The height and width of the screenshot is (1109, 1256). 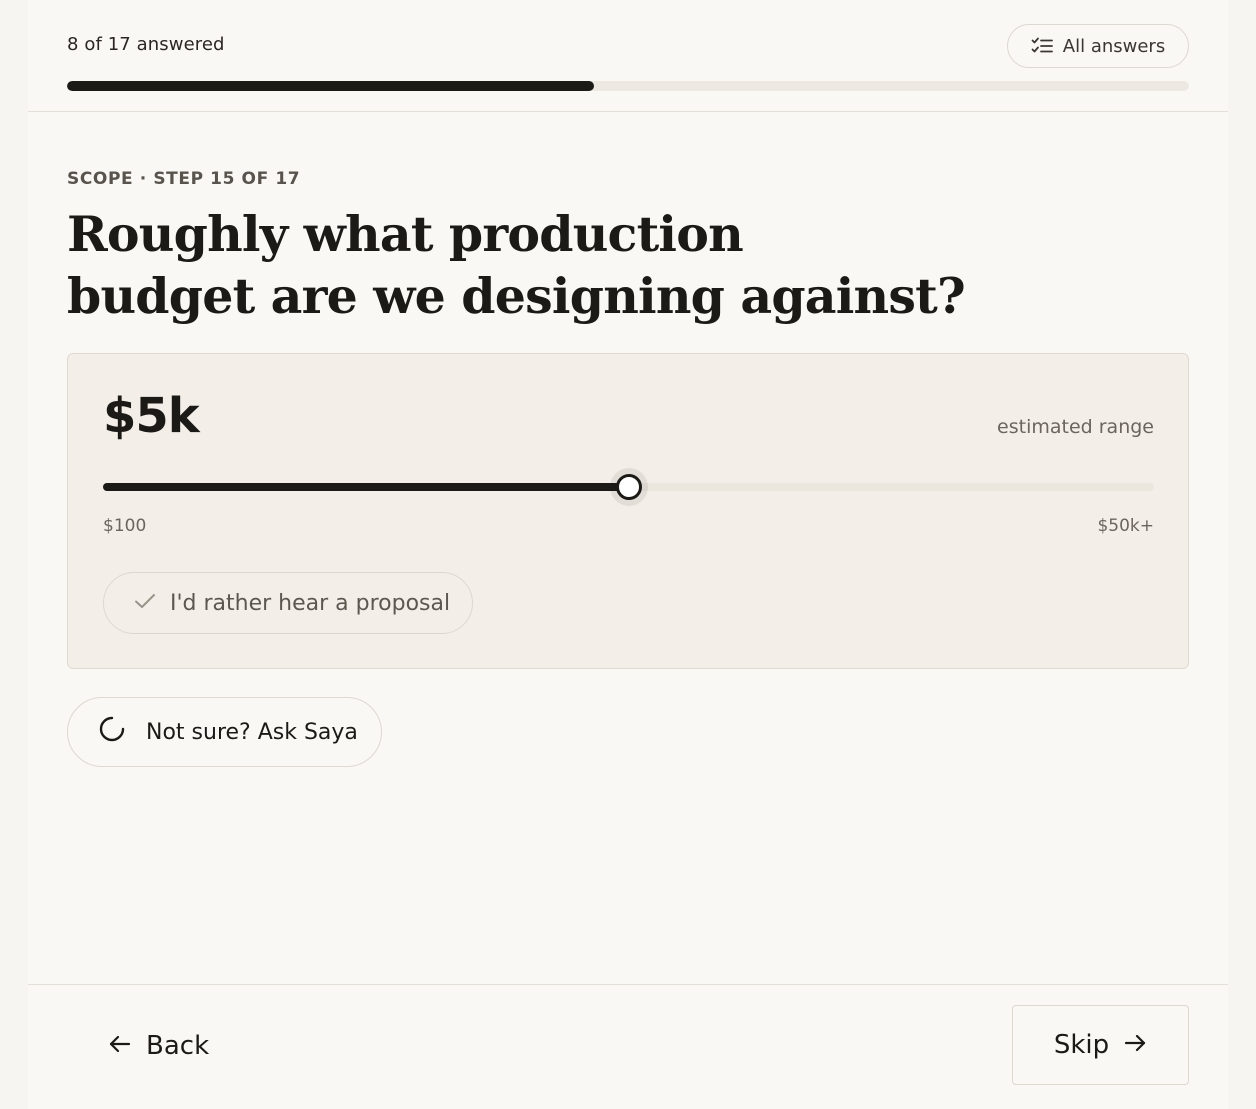 I want to click on footer-divider, so click(x=628, y=984).